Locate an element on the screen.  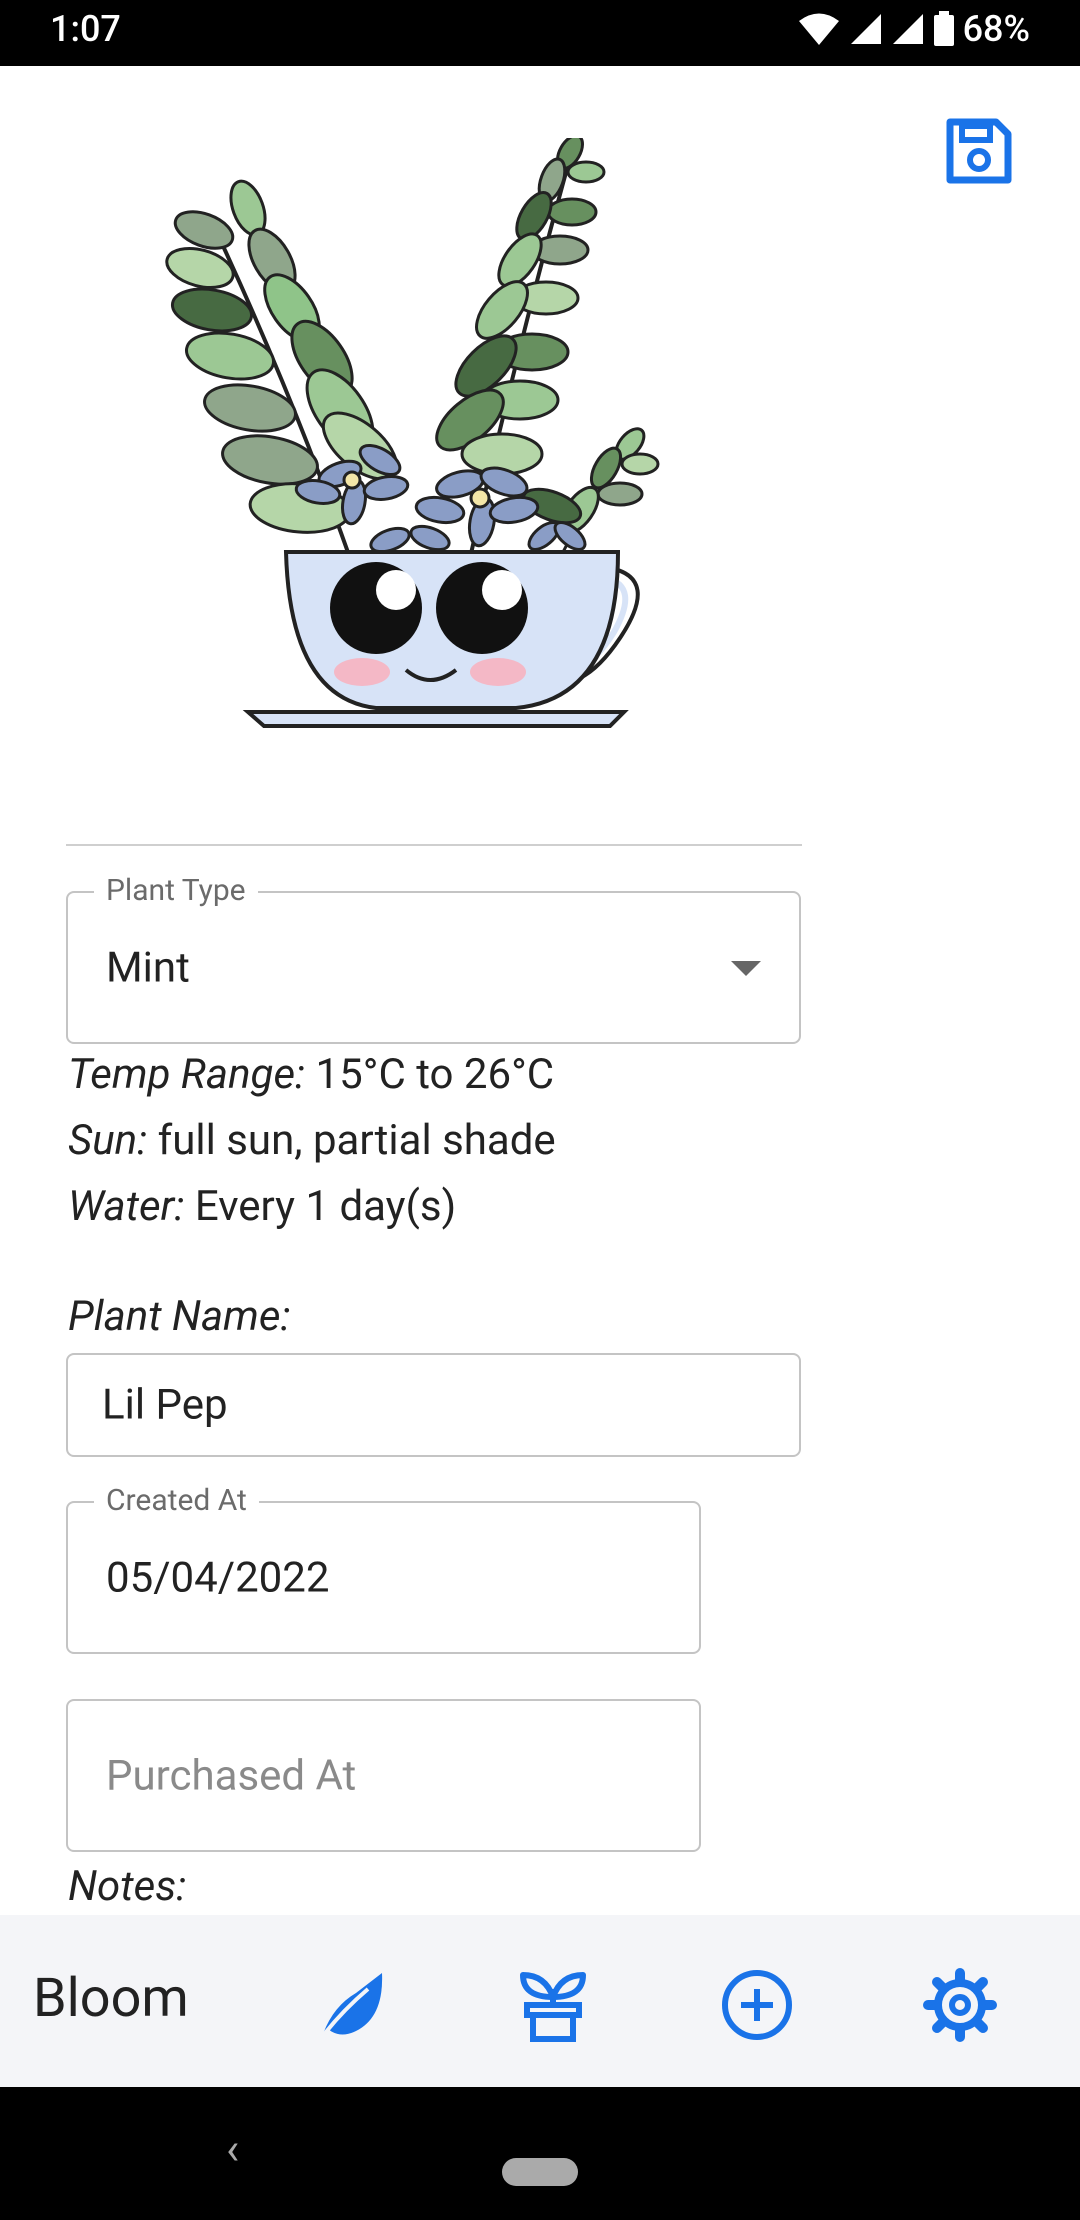
back-icon: ‹ is located at coordinates (232, 2149).